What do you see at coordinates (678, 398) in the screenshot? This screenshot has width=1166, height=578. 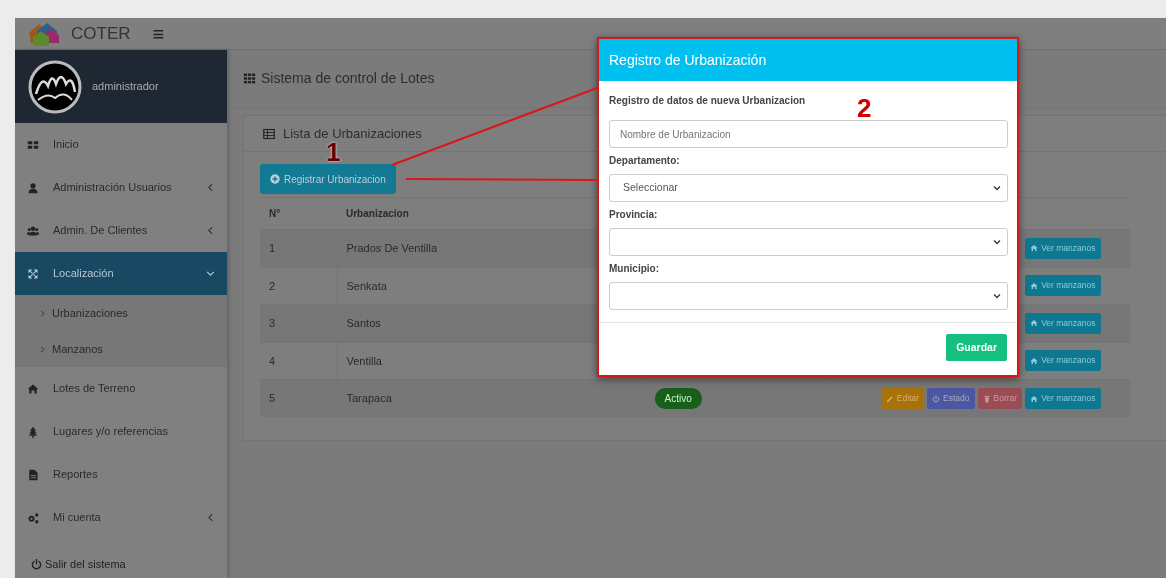 I see `status-badge: Activo` at bounding box center [678, 398].